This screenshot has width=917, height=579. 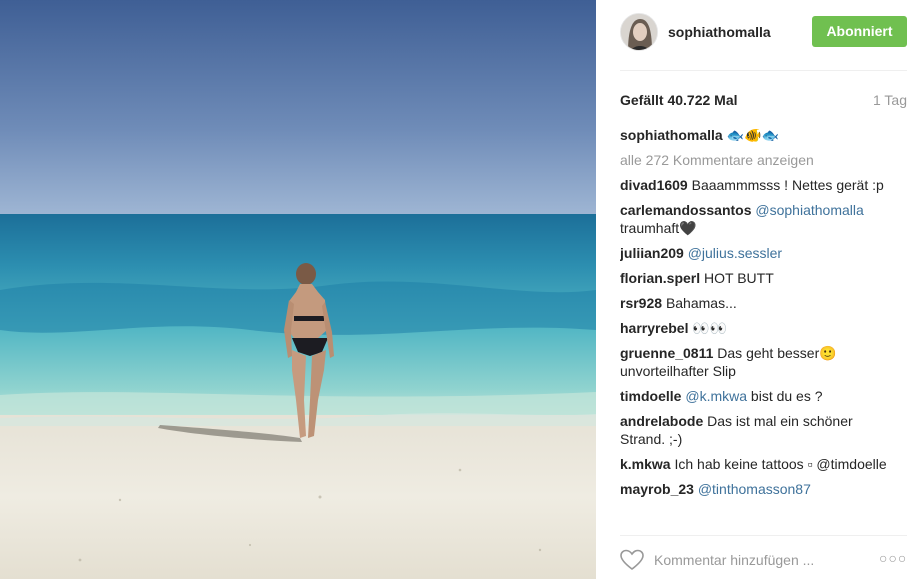 What do you see at coordinates (654, 328) in the screenshot?
I see `comment-username: harryrebel` at bounding box center [654, 328].